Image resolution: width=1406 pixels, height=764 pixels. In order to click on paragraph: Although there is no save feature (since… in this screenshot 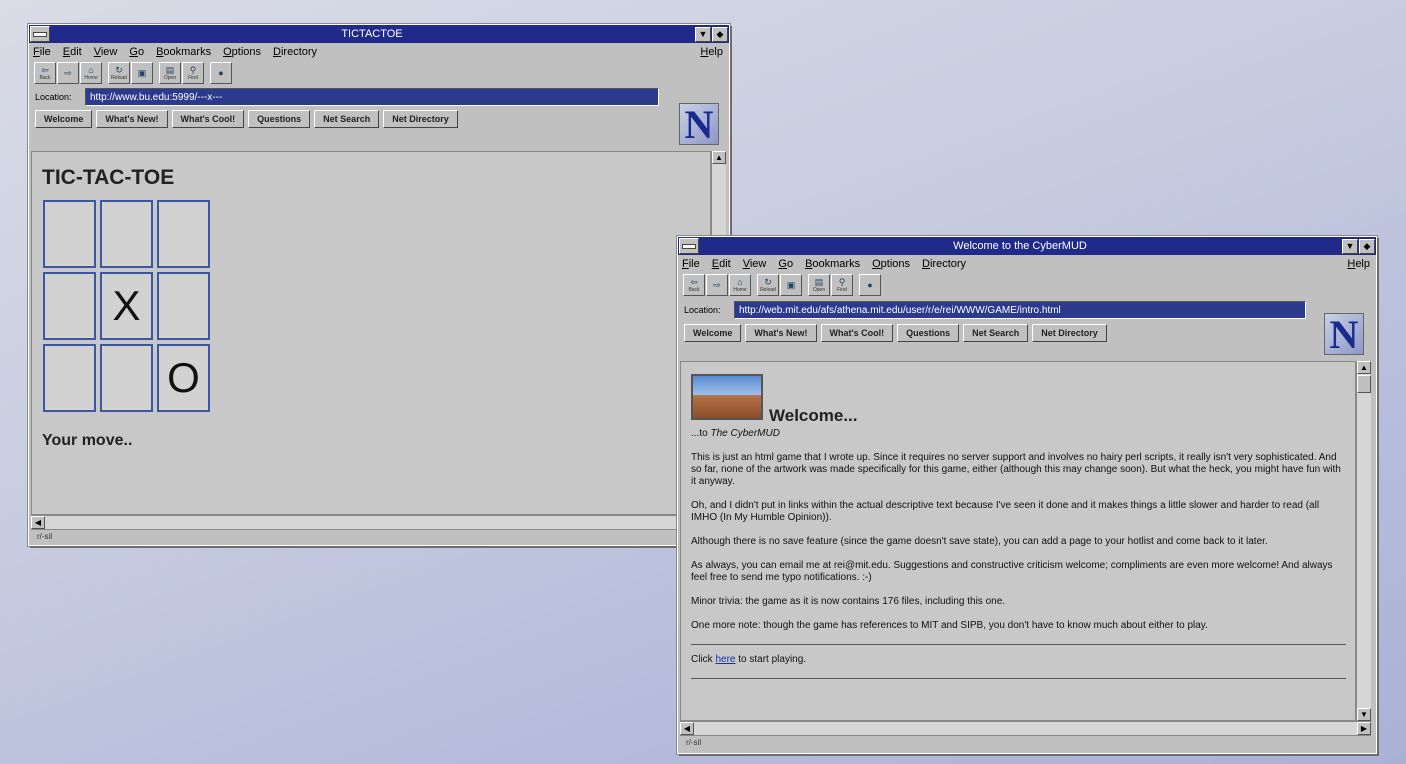, I will do `click(979, 541)`.